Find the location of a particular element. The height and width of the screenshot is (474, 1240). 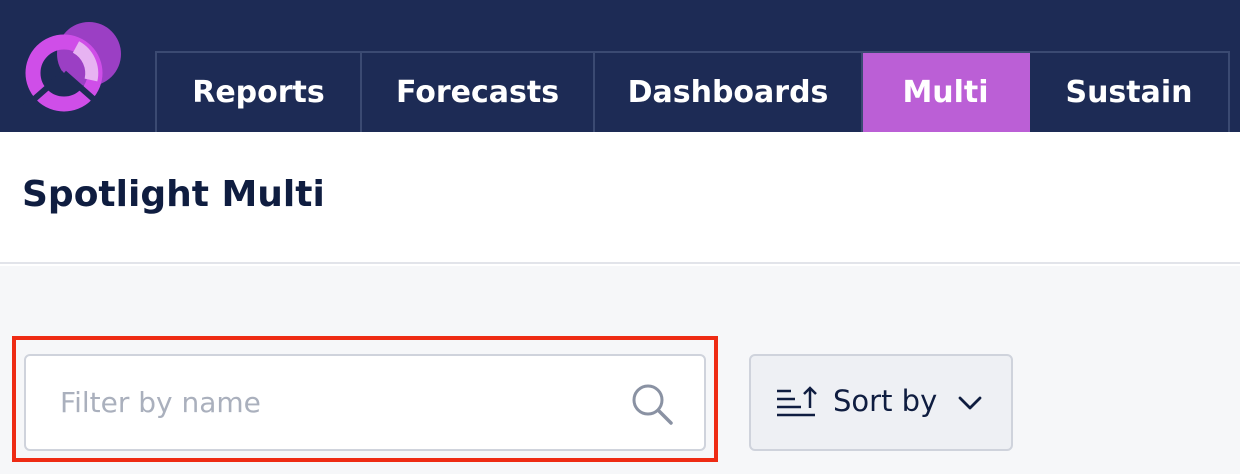

brand-logo-icon is located at coordinates (72, 66).